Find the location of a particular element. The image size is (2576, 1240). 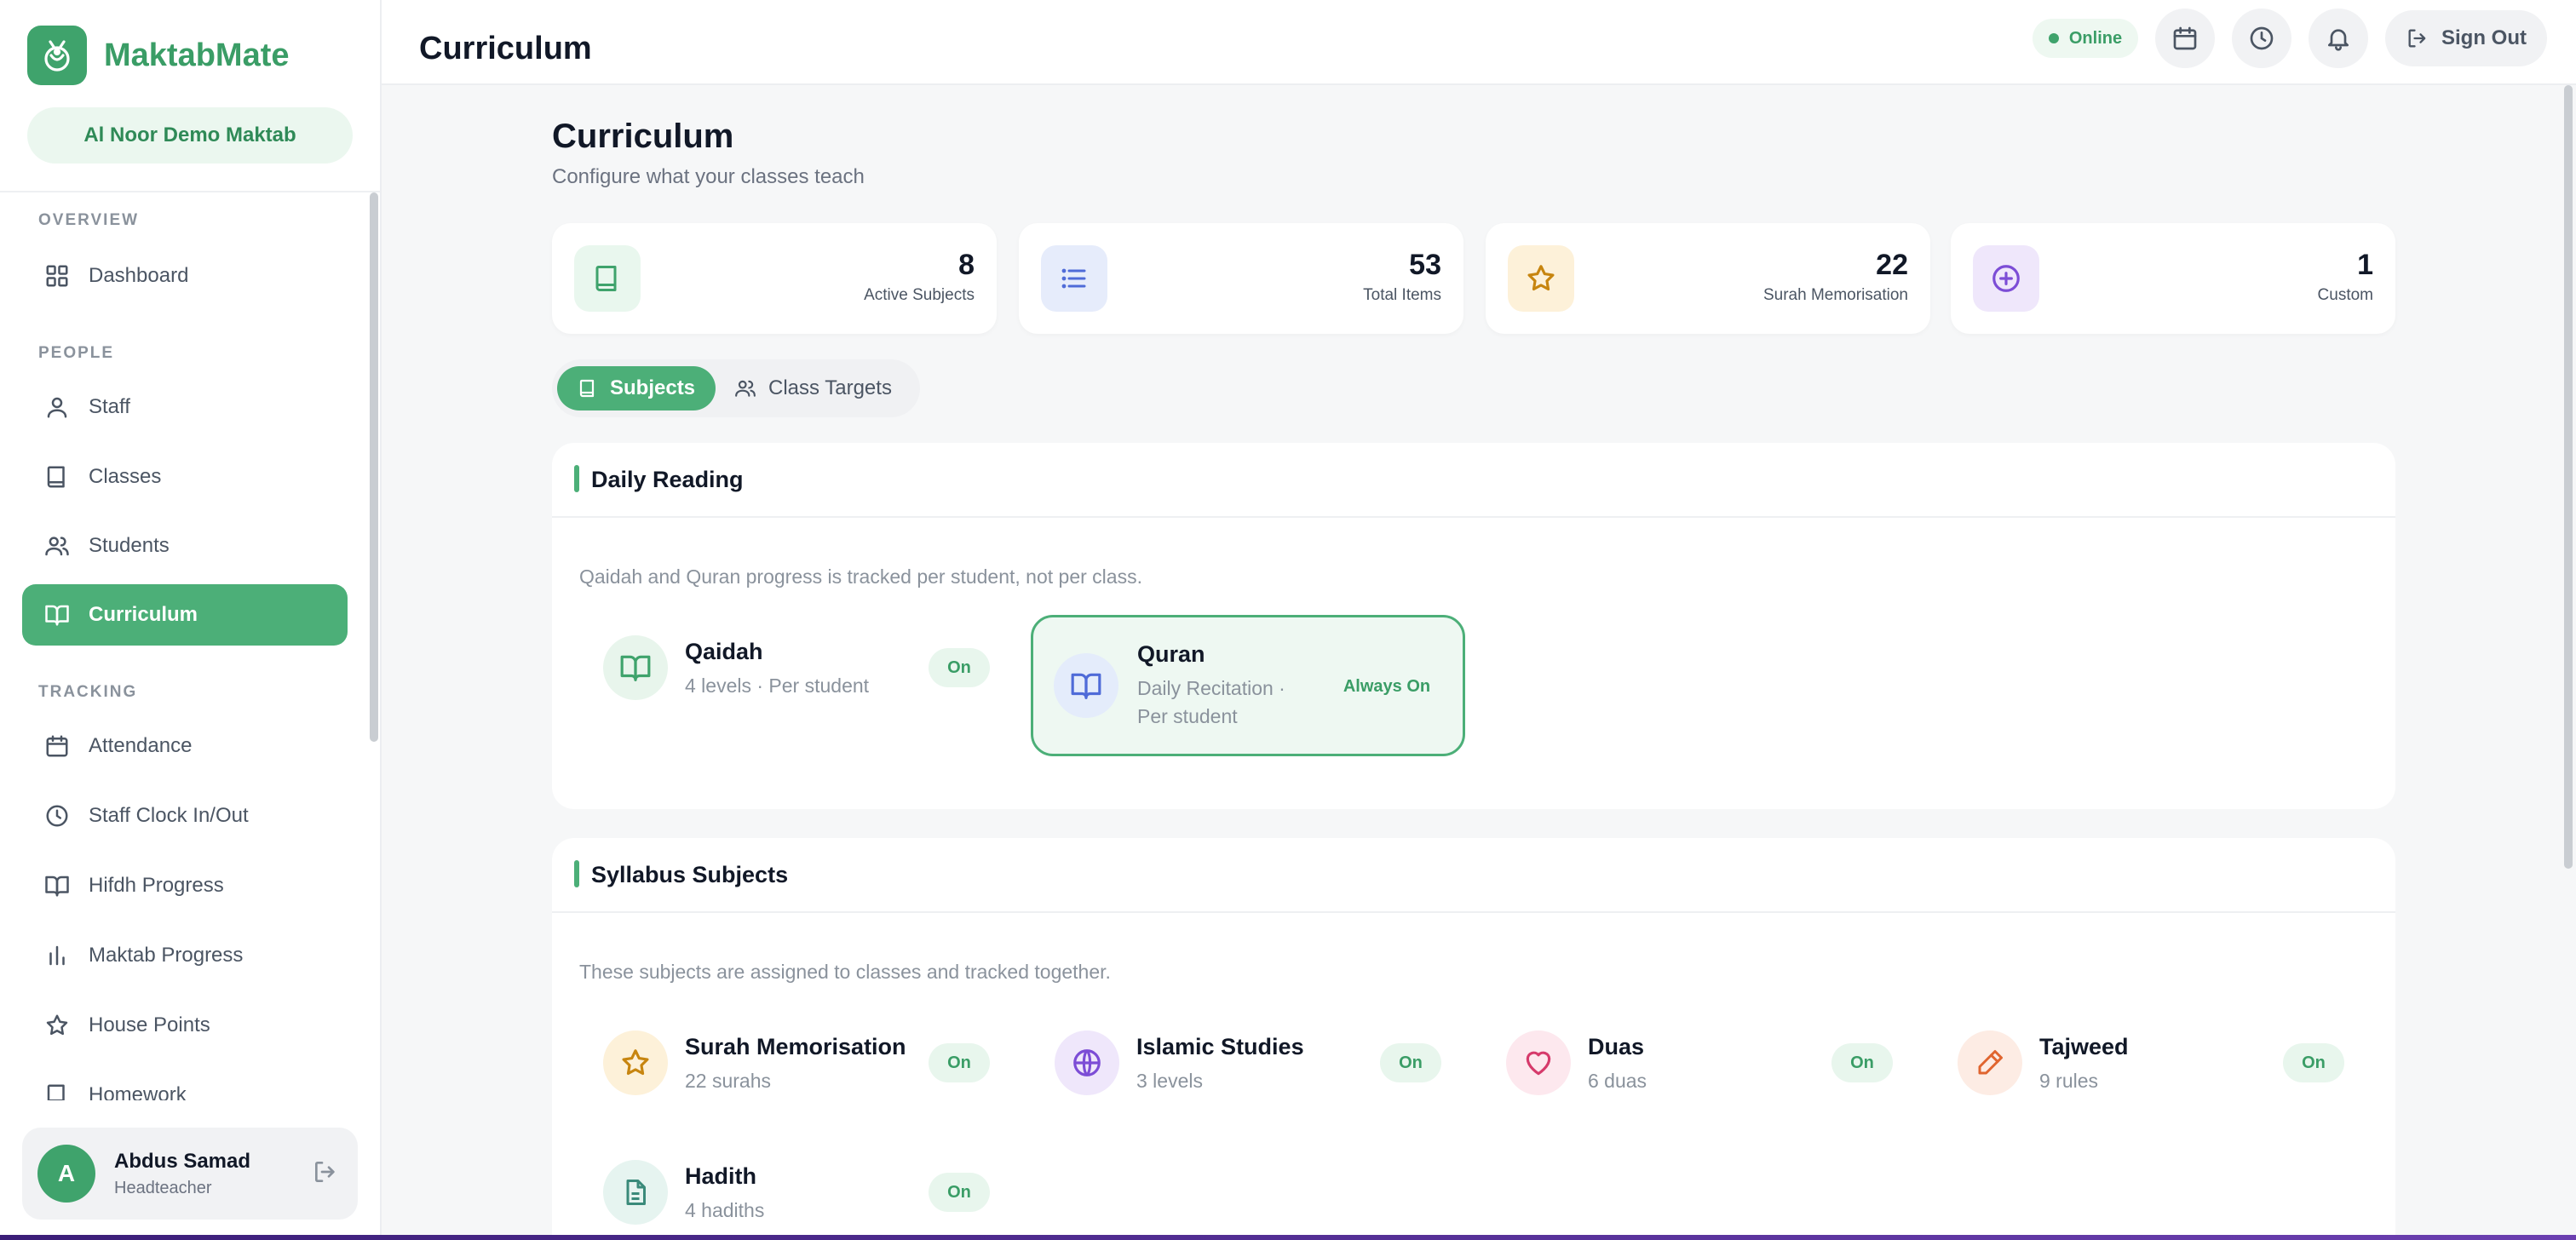

sidebar-item-label: Attendance is located at coordinates (141, 745).